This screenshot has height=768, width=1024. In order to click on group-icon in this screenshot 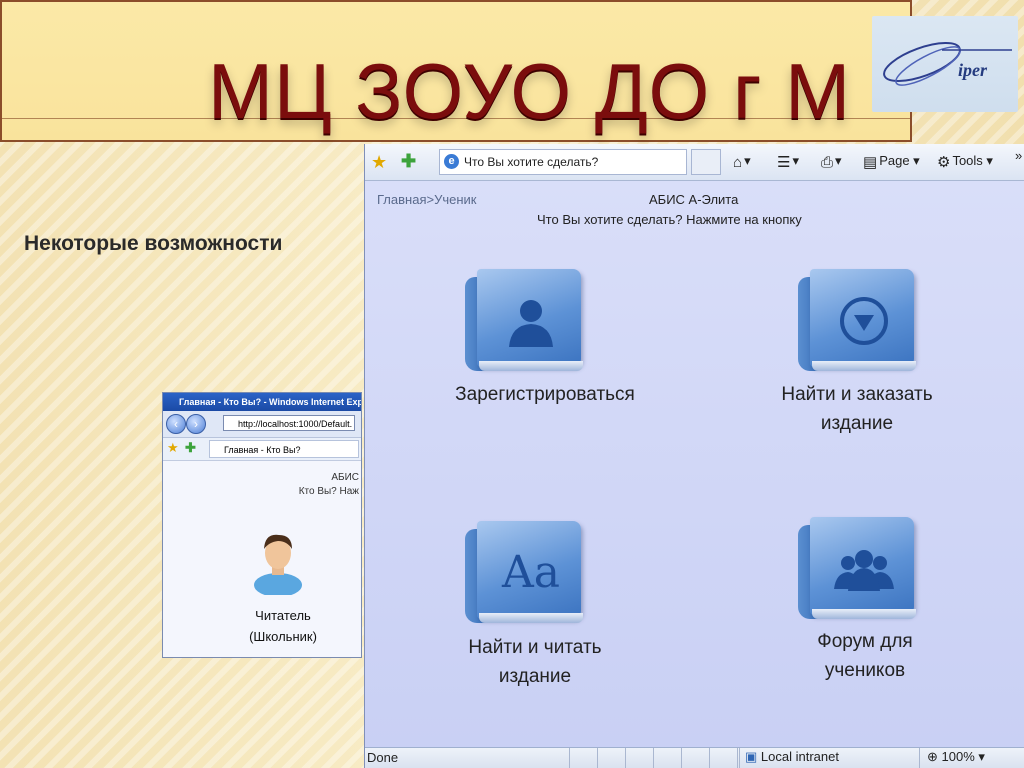, I will do `click(864, 570)`.